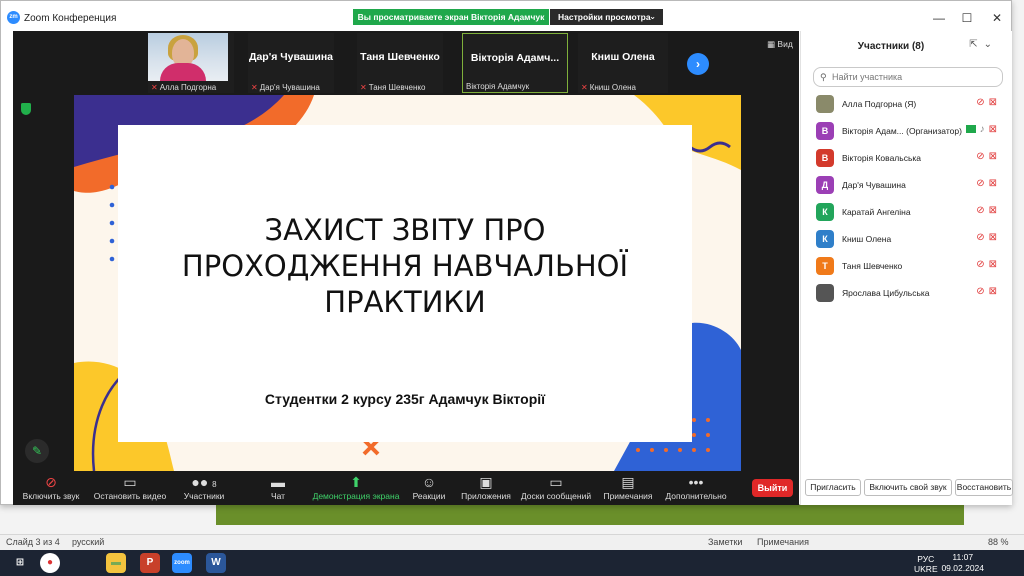  I want to click on reactions-button: ☺ Реакции, so click(429, 487).